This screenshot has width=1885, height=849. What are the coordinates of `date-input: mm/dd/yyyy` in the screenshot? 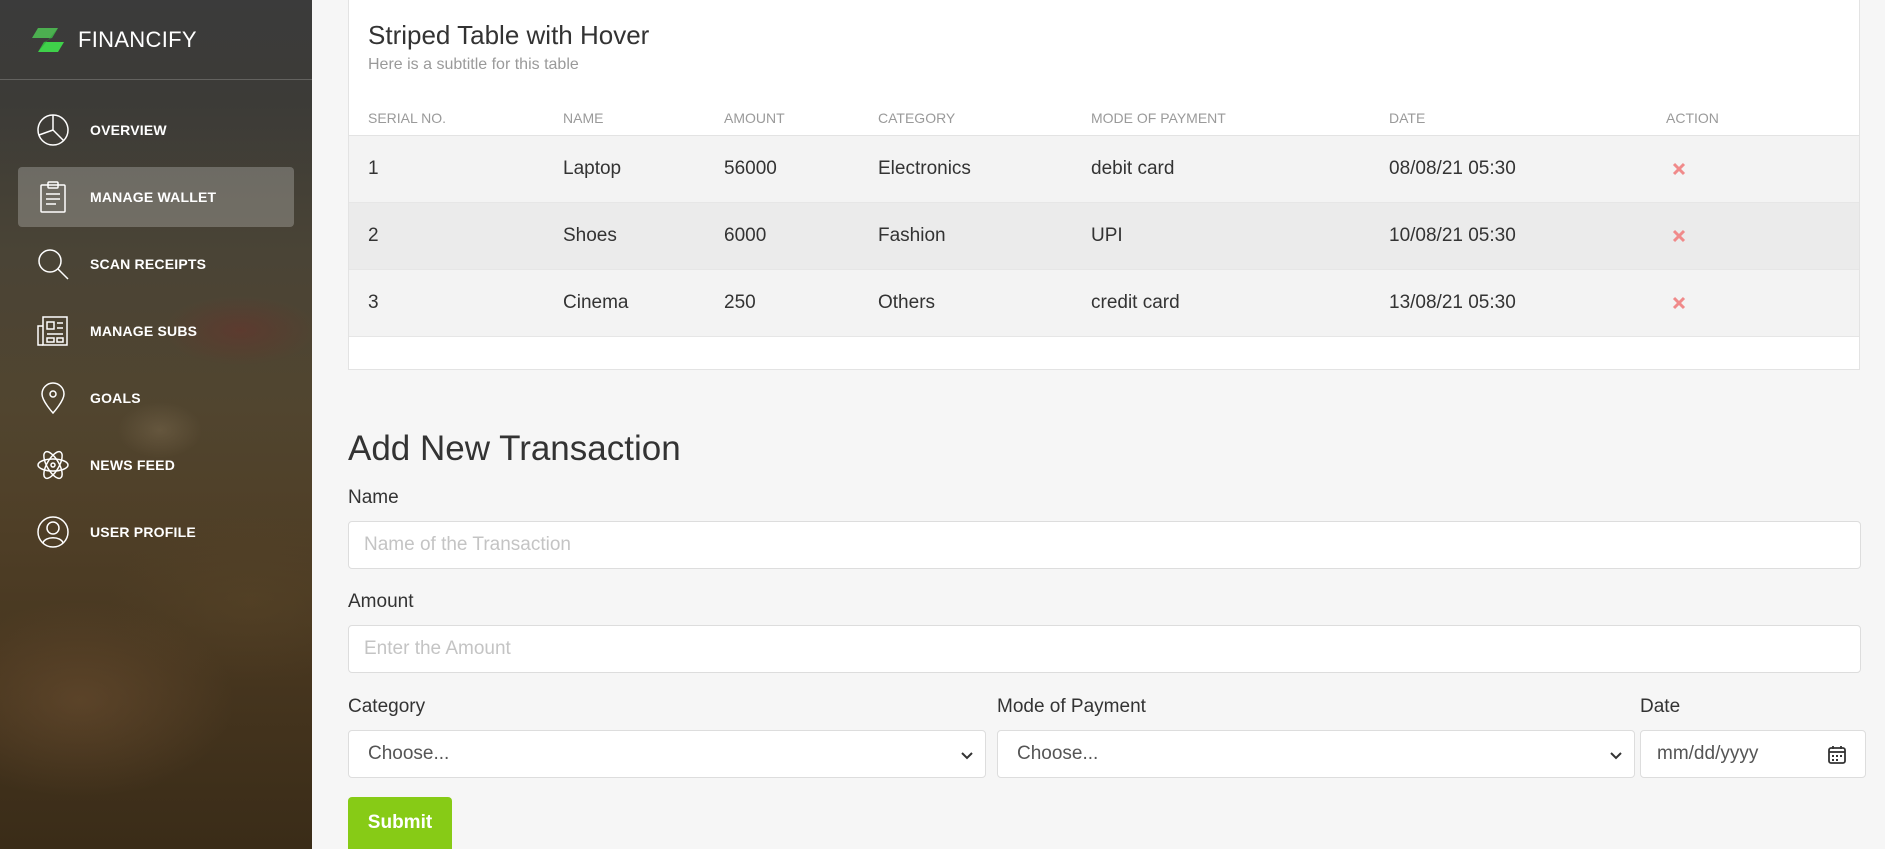 It's located at (1753, 754).